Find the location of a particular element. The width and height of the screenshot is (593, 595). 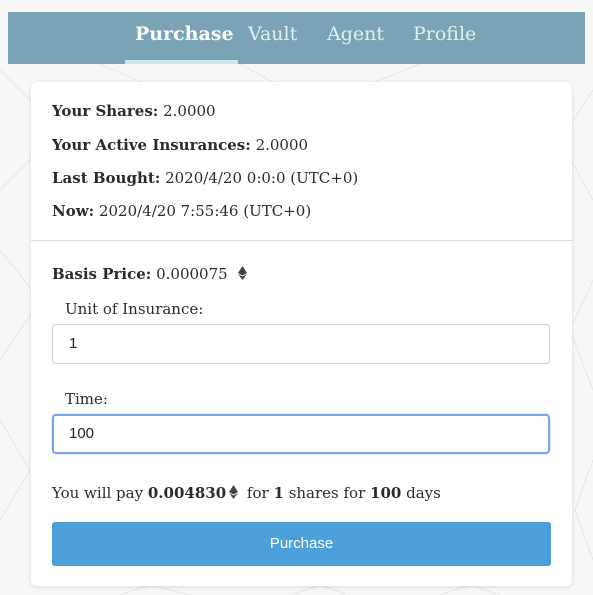

basis-price-row: Basis Price: 0.000075 is located at coordinates (150, 274).